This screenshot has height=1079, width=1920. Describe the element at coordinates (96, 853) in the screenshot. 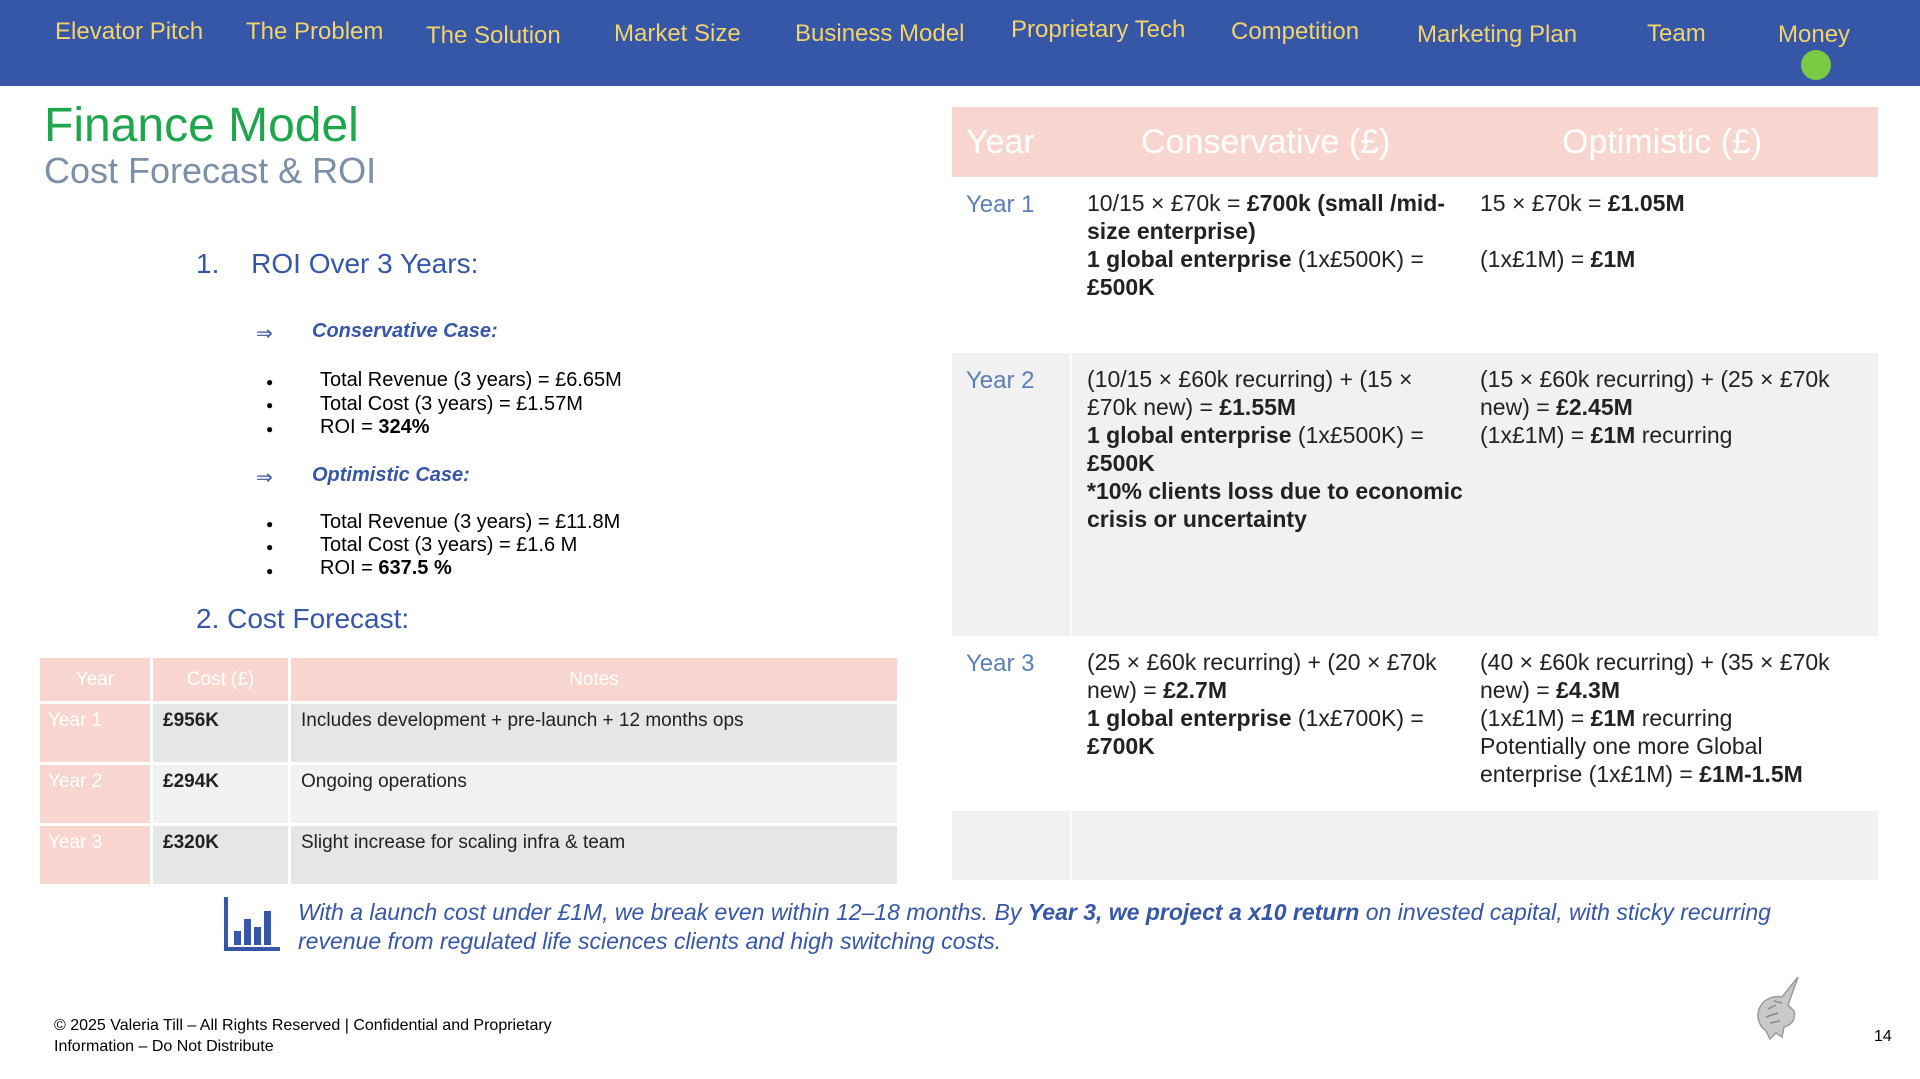

I see `year-cell: Year 3` at that location.